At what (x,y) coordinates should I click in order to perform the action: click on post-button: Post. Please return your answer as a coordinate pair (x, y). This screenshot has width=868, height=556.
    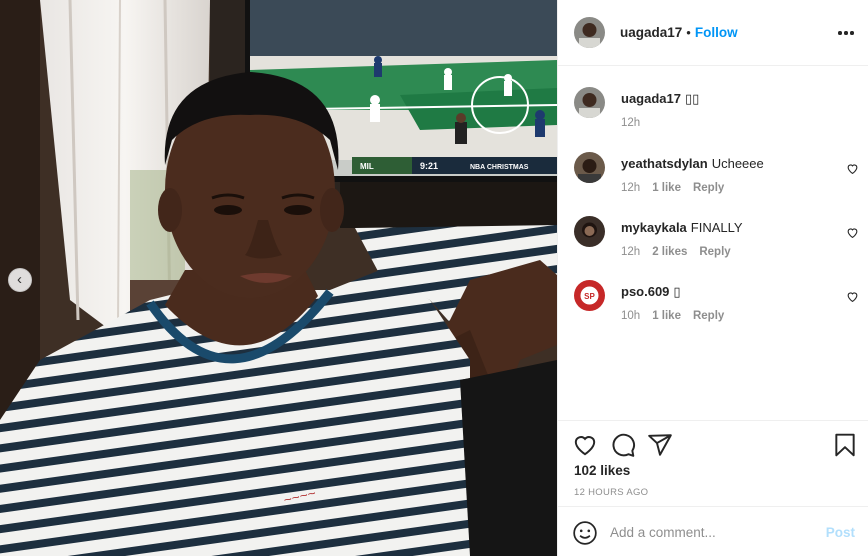
    Looking at the image, I should click on (840, 532).